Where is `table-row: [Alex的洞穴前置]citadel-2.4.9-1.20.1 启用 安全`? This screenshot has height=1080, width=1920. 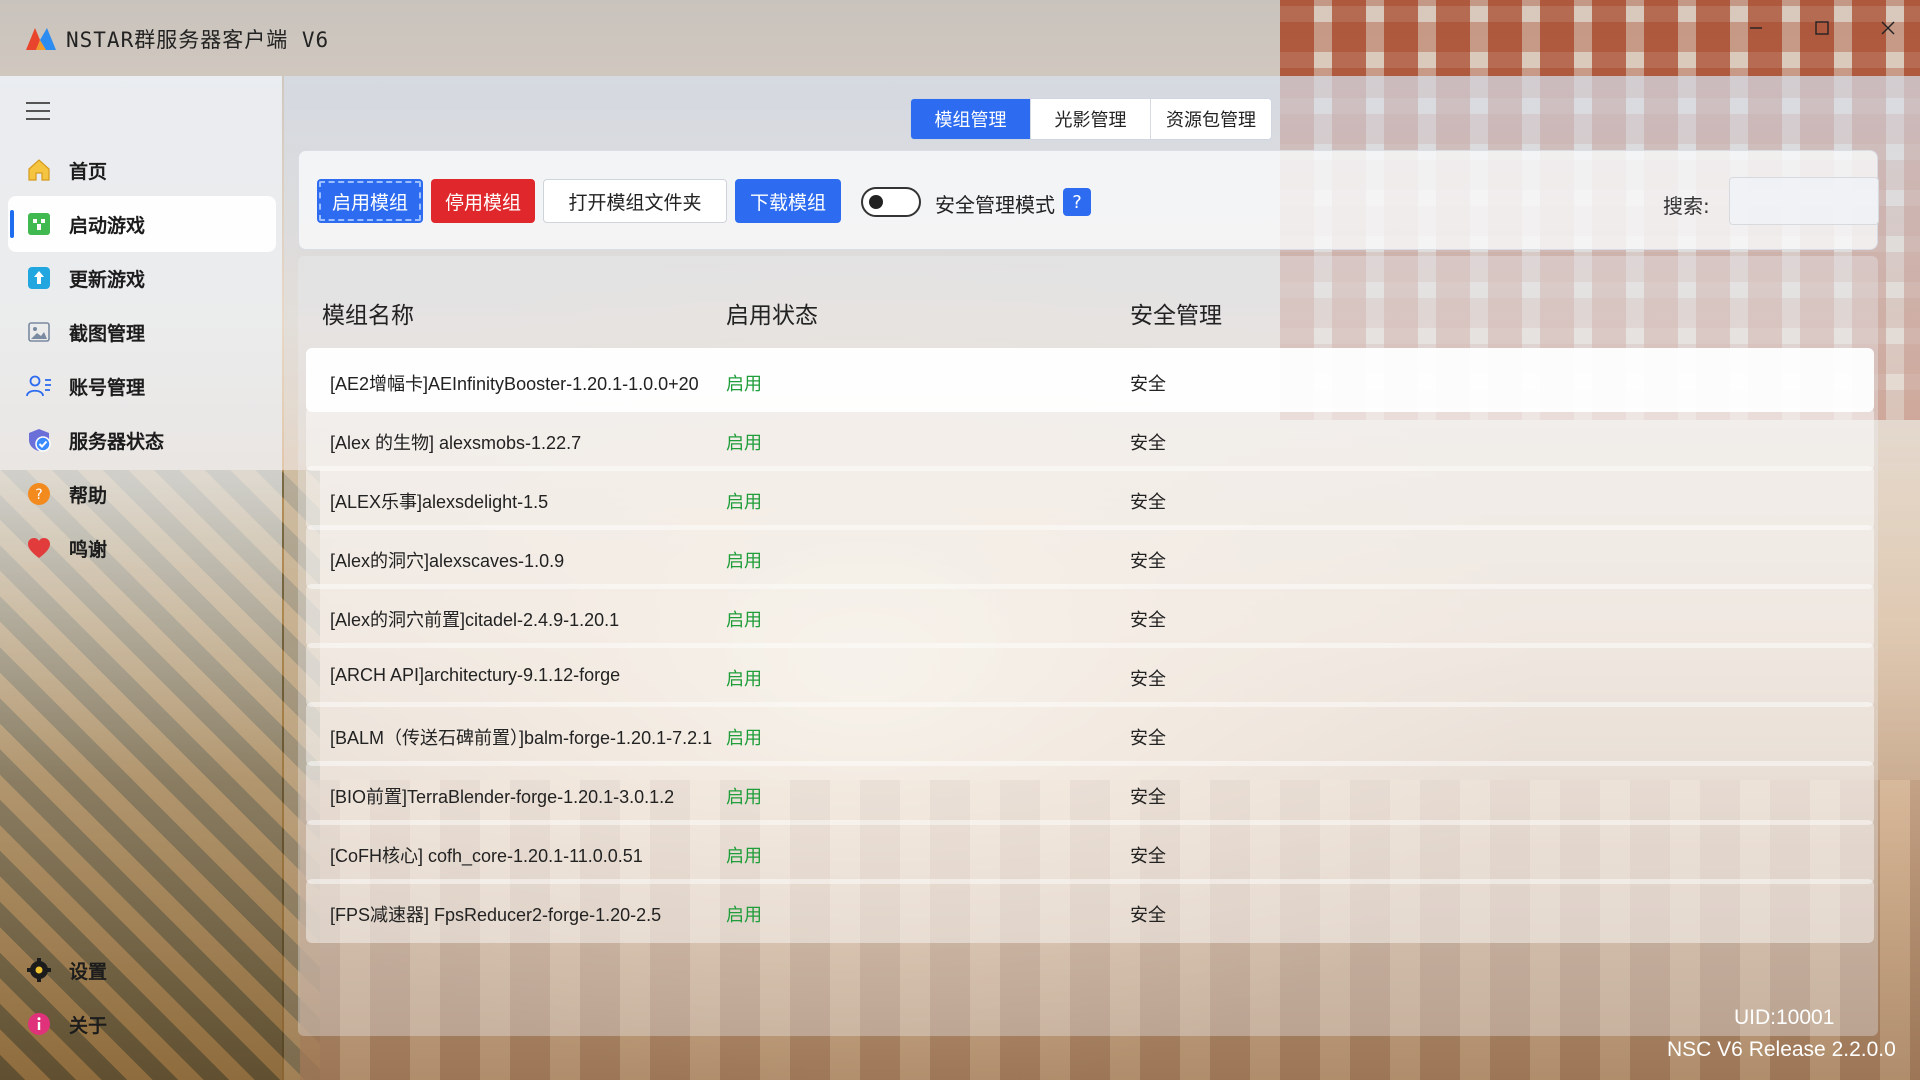 table-row: [Alex的洞穴前置]citadel-2.4.9-1.20.1 启用 安全 is located at coordinates (1090, 616).